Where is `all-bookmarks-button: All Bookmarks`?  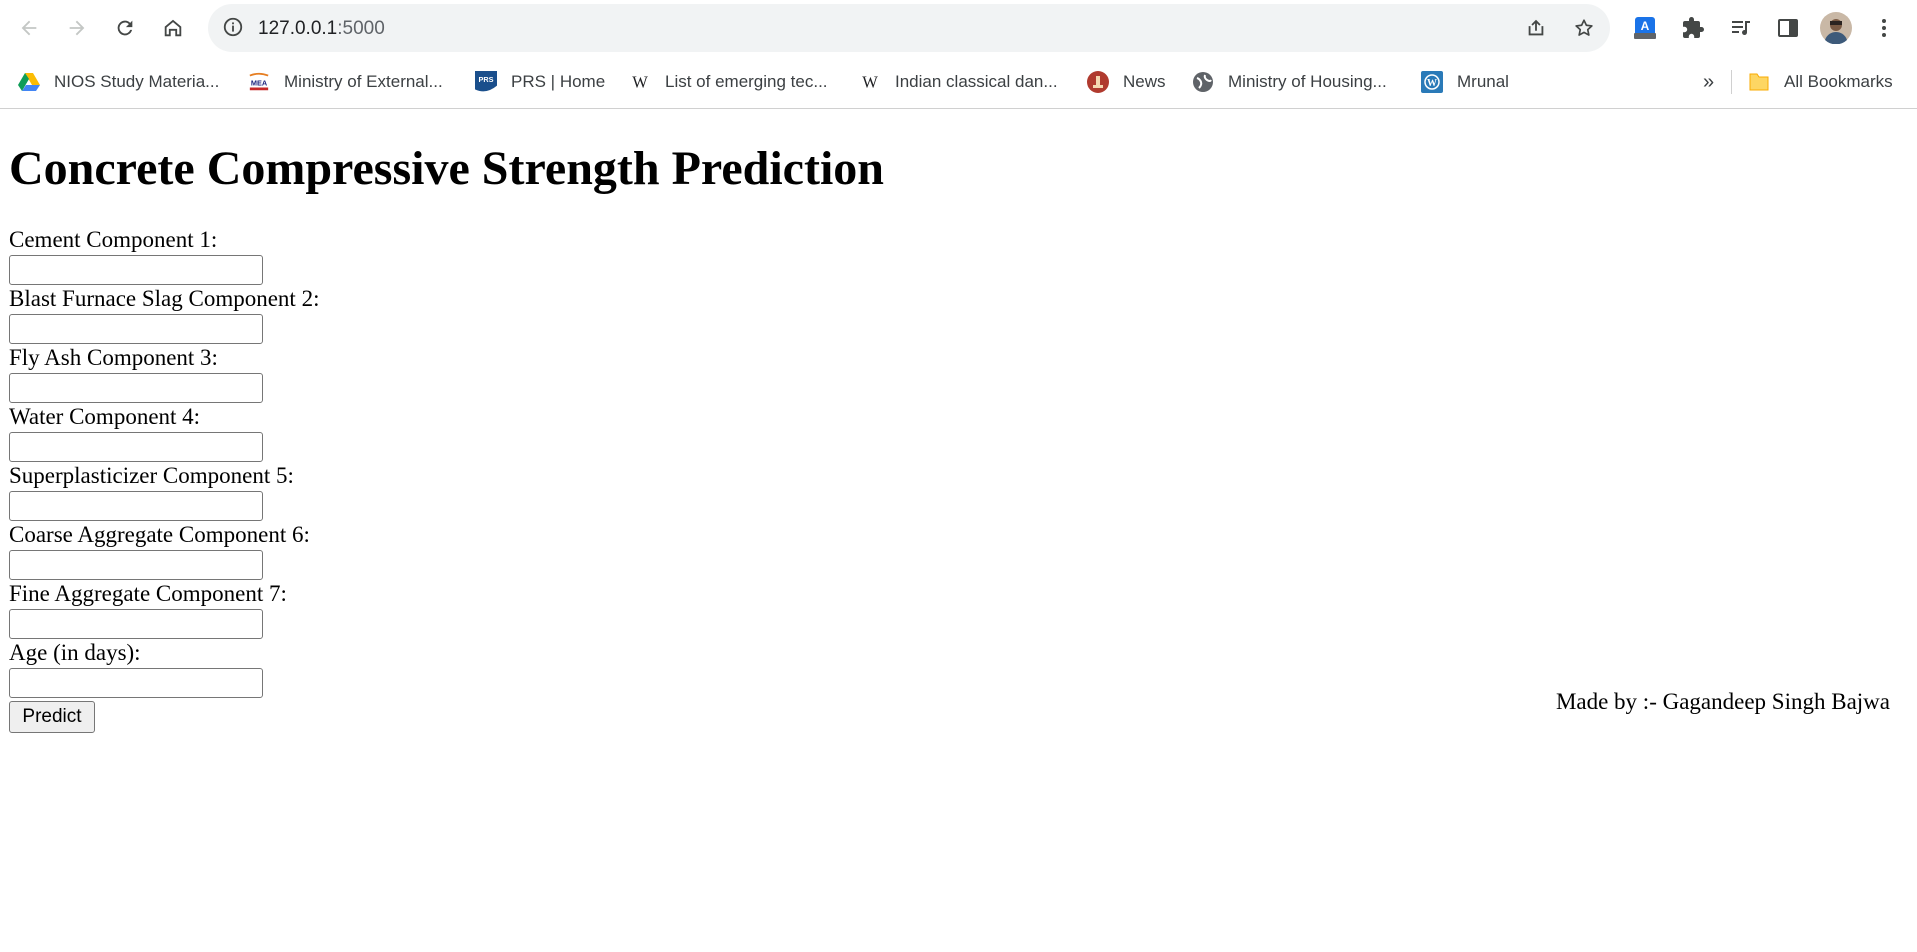 all-bookmarks-button: All Bookmarks is located at coordinates (1820, 82).